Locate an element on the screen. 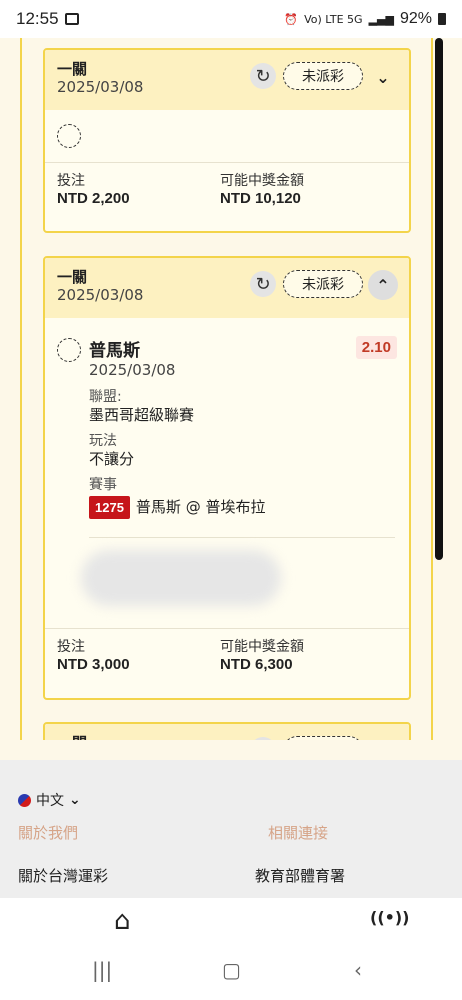 Image resolution: width=462 pixels, height=1000 pixels. network-indicator: Vo) LTE 5G is located at coordinates (333, 19).